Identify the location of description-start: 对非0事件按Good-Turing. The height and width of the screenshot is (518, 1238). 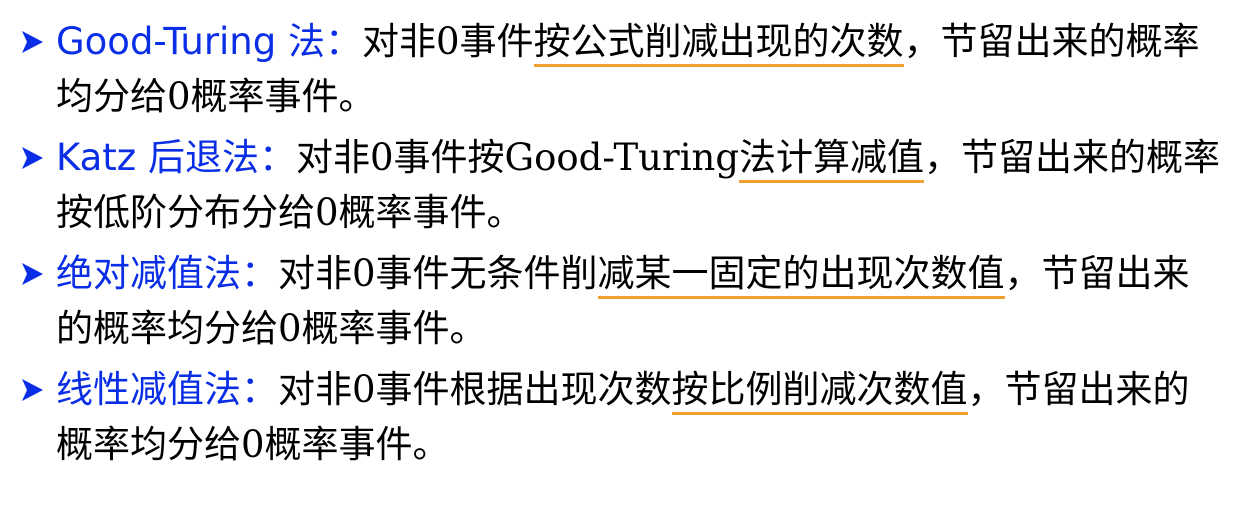
(517, 157).